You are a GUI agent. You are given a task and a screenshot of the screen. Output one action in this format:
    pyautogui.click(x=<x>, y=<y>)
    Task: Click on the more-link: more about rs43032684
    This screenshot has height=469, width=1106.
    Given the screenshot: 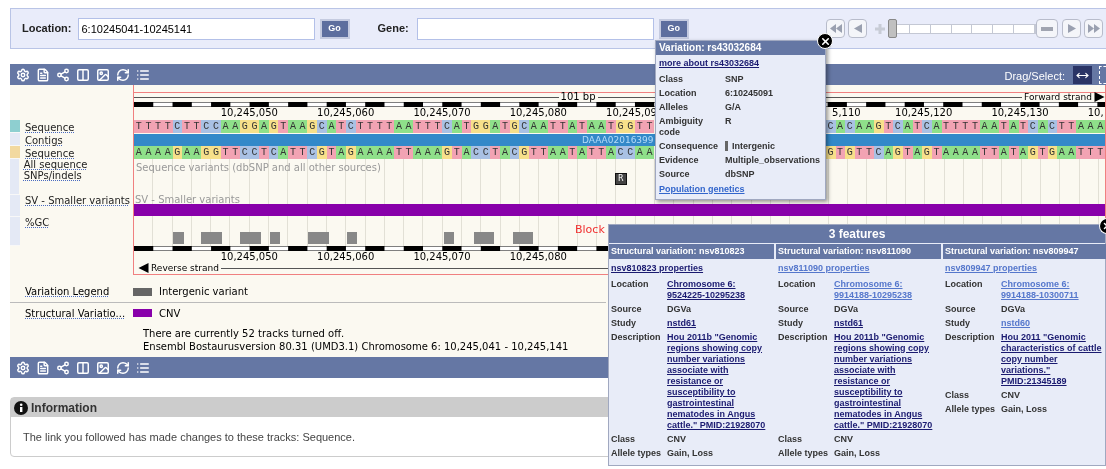 What is the action you would take?
    pyautogui.click(x=740, y=64)
    